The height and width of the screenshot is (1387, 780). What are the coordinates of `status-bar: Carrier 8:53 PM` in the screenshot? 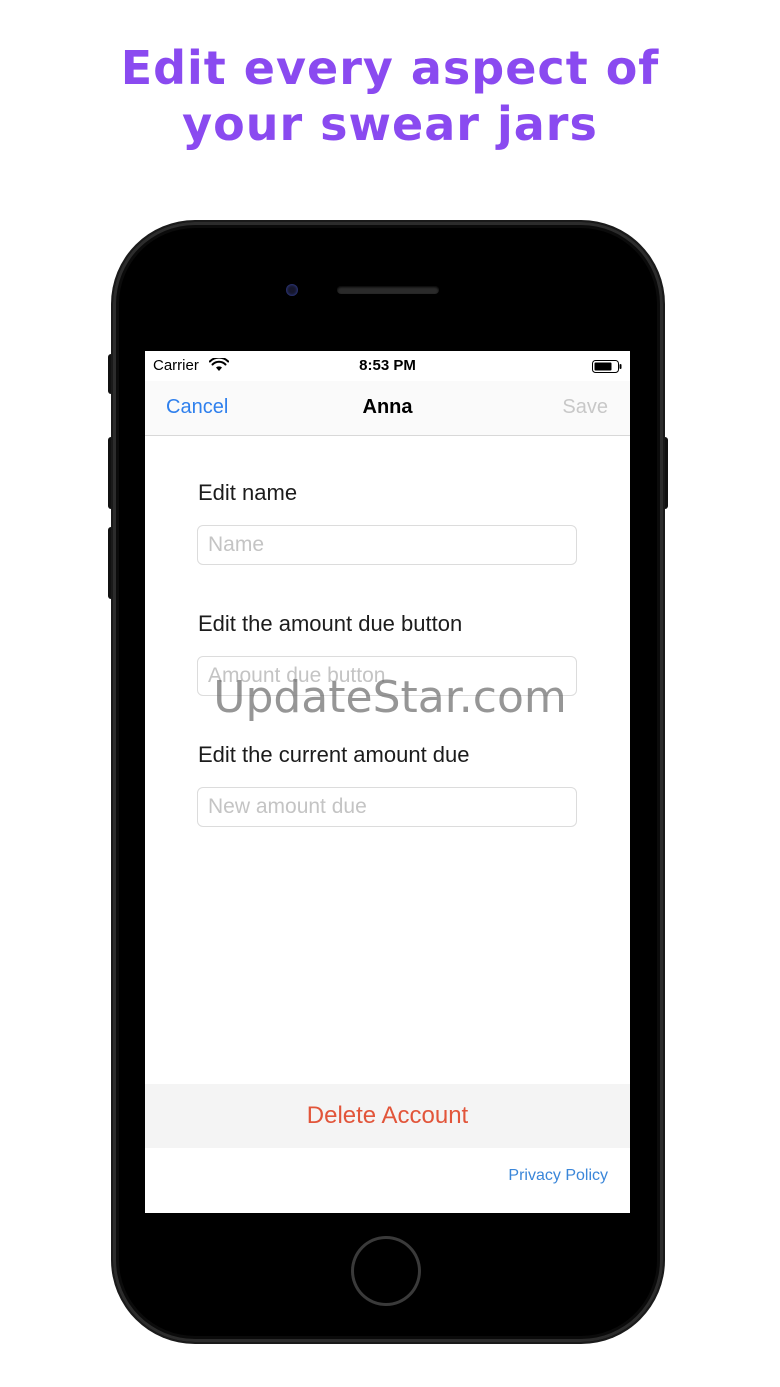 It's located at (387, 366).